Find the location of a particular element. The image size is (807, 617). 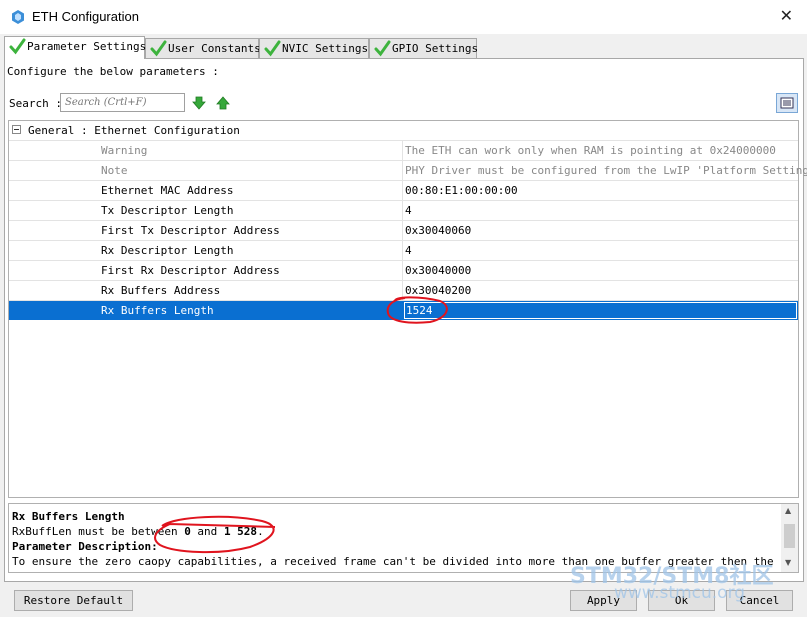

param-value: 00:80:E1:00:00:00 is located at coordinates (461, 190).